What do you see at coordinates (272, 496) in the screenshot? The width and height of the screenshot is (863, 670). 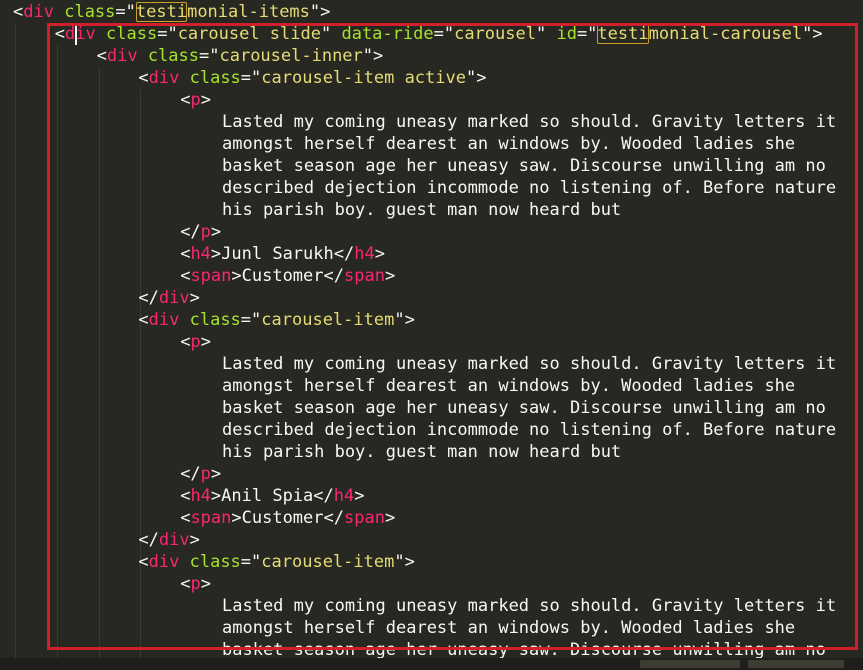 I see `code-line: <h4>Anil Spia</h4>` at bounding box center [272, 496].